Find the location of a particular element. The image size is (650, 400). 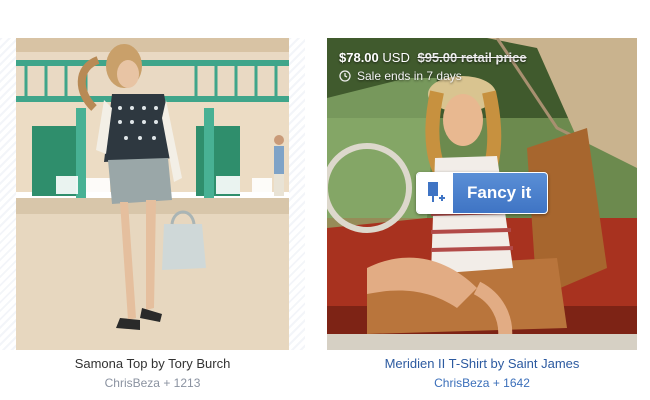

currency: USD is located at coordinates (396, 57).